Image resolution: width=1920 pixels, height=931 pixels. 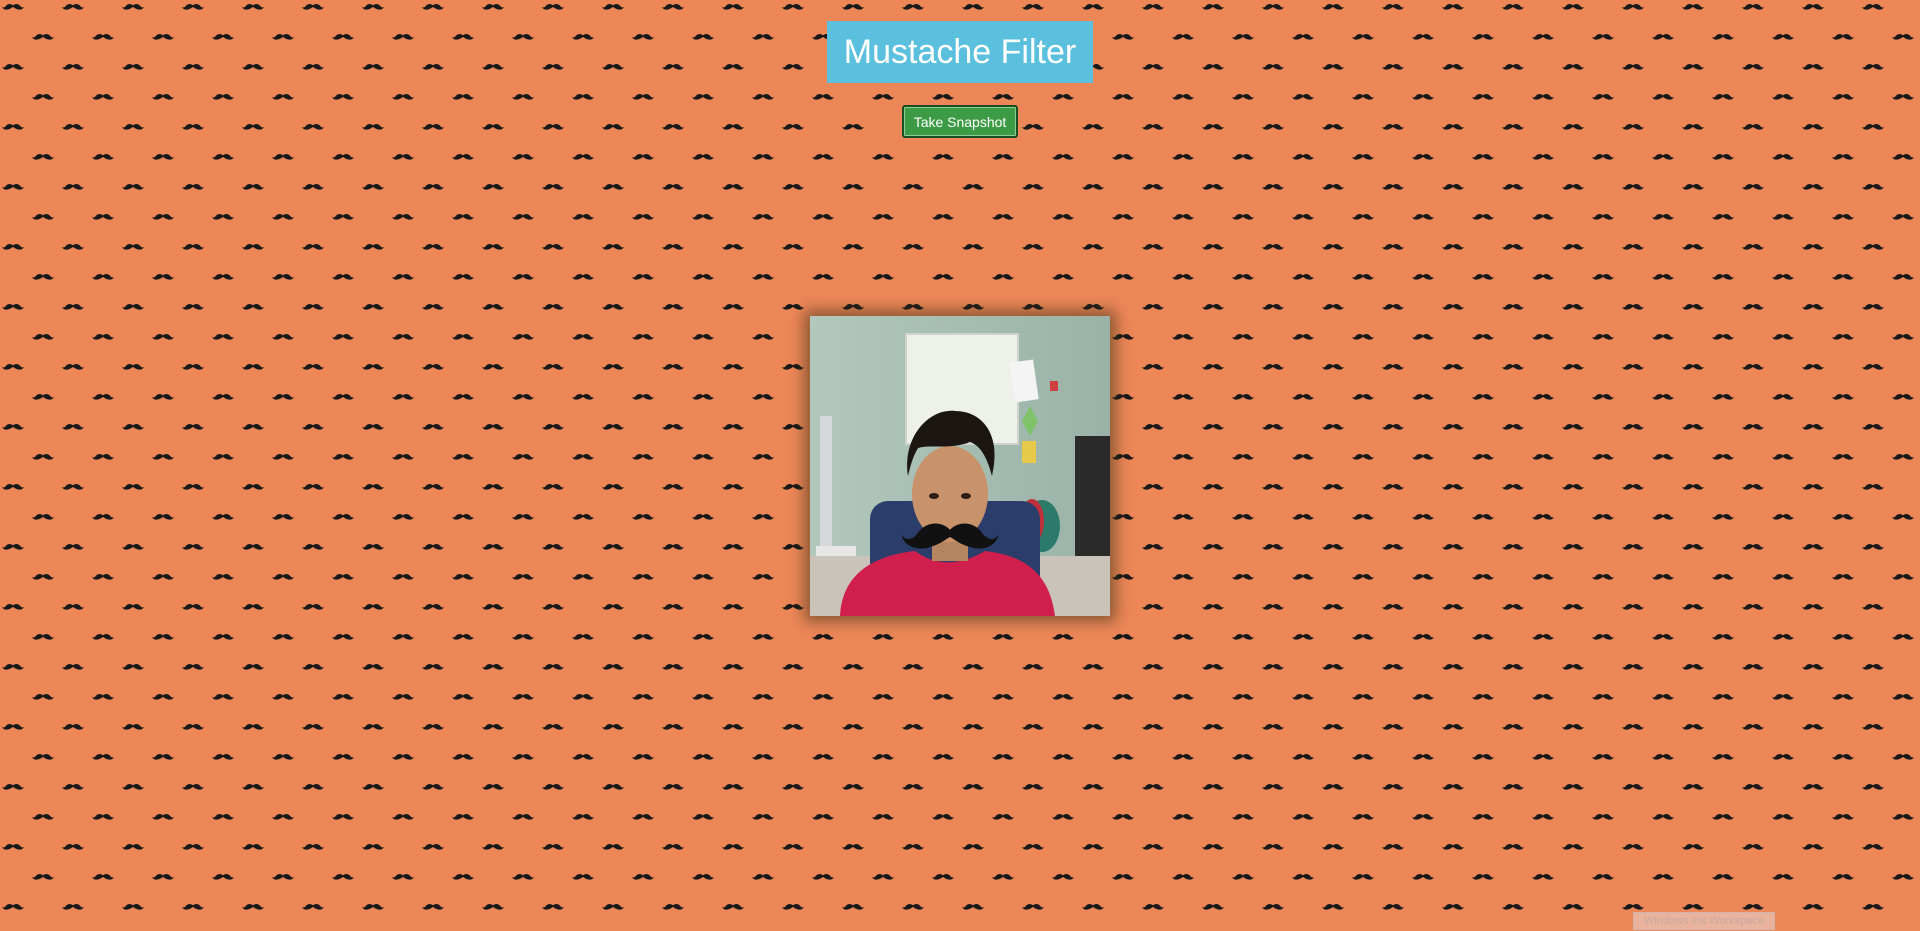 What do you see at coordinates (950, 536) in the screenshot?
I see `mustache-overlay-icon` at bounding box center [950, 536].